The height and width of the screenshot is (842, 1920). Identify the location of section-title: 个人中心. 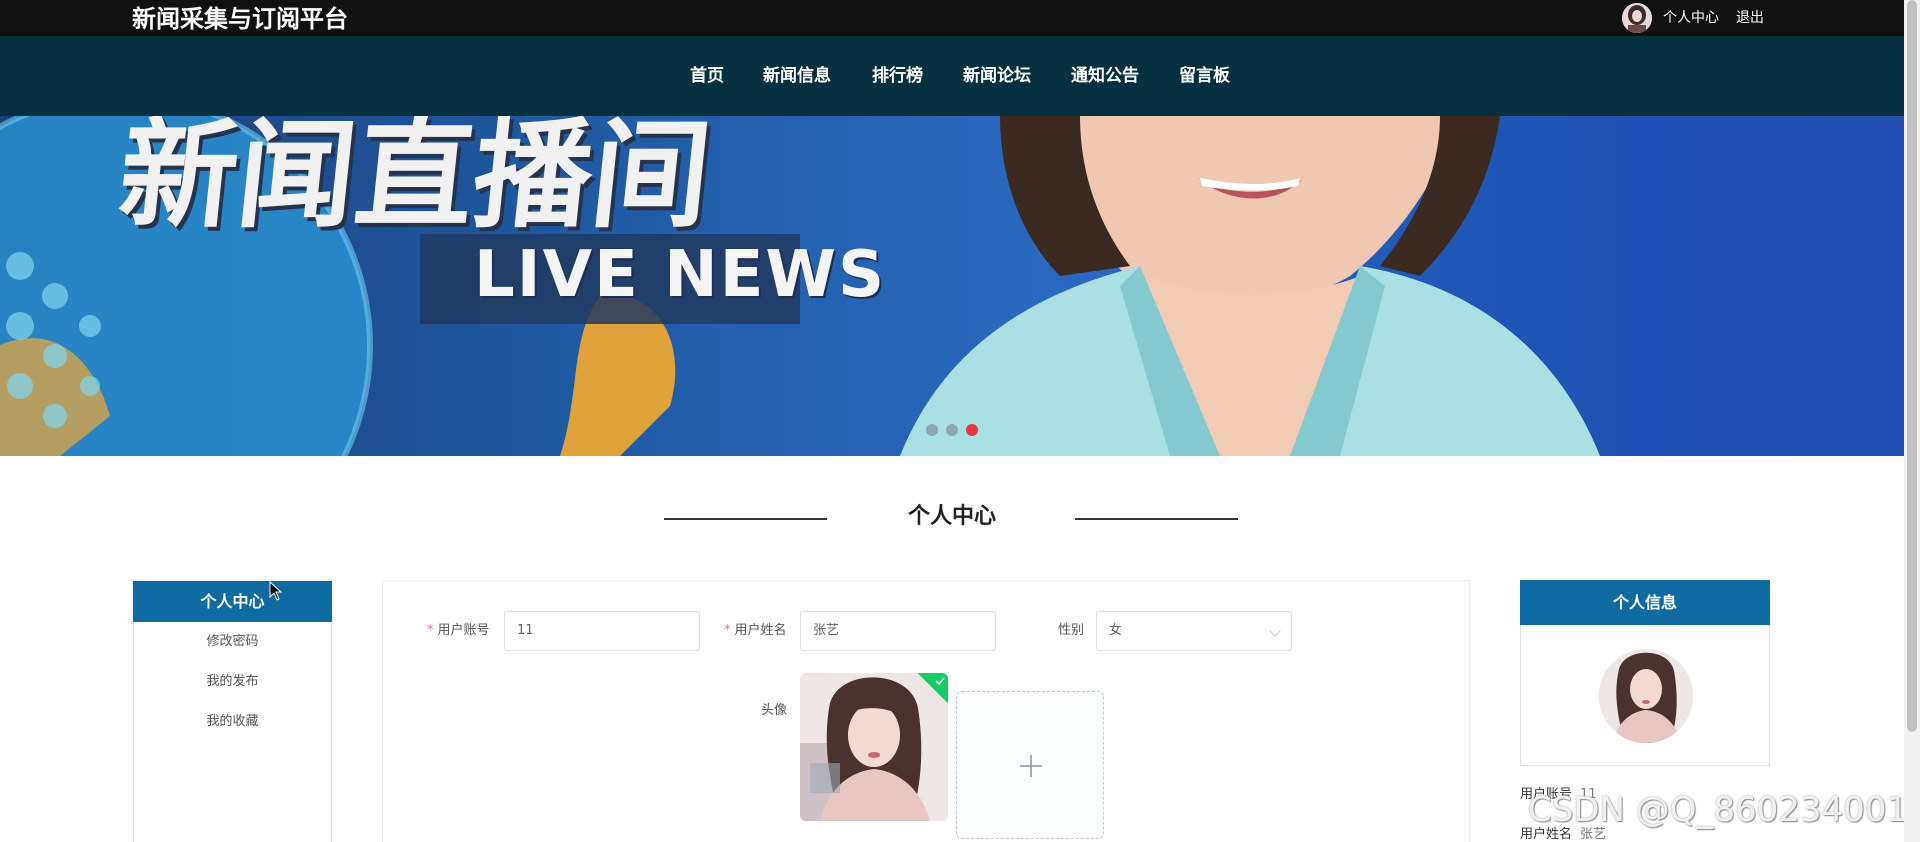
(951, 516).